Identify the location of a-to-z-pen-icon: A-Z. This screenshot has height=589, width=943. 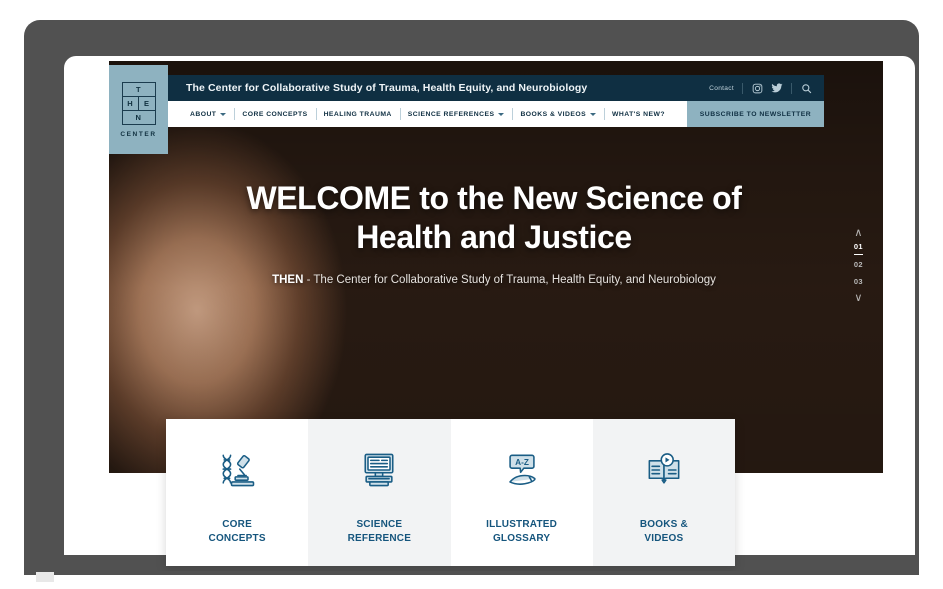
(522, 470).